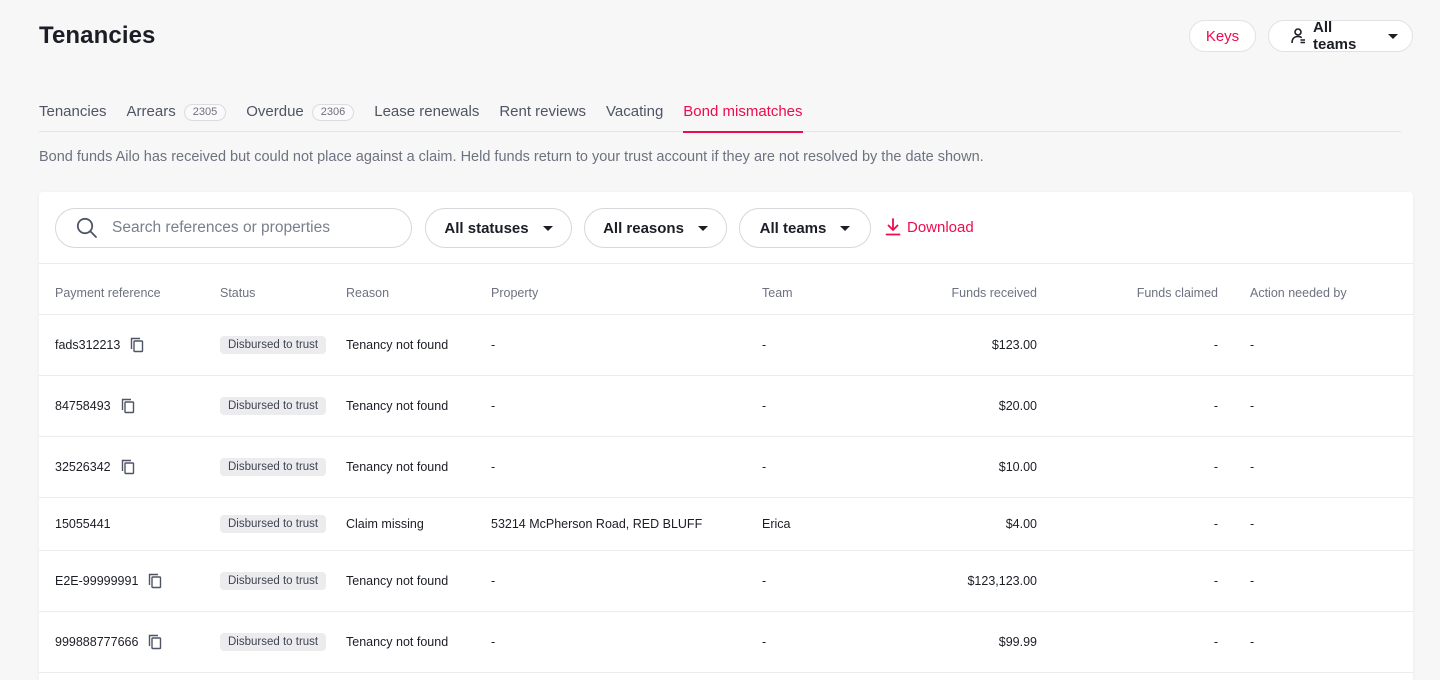 The width and height of the screenshot is (1440, 680). I want to click on tab-label: Tenancies, so click(73, 111).